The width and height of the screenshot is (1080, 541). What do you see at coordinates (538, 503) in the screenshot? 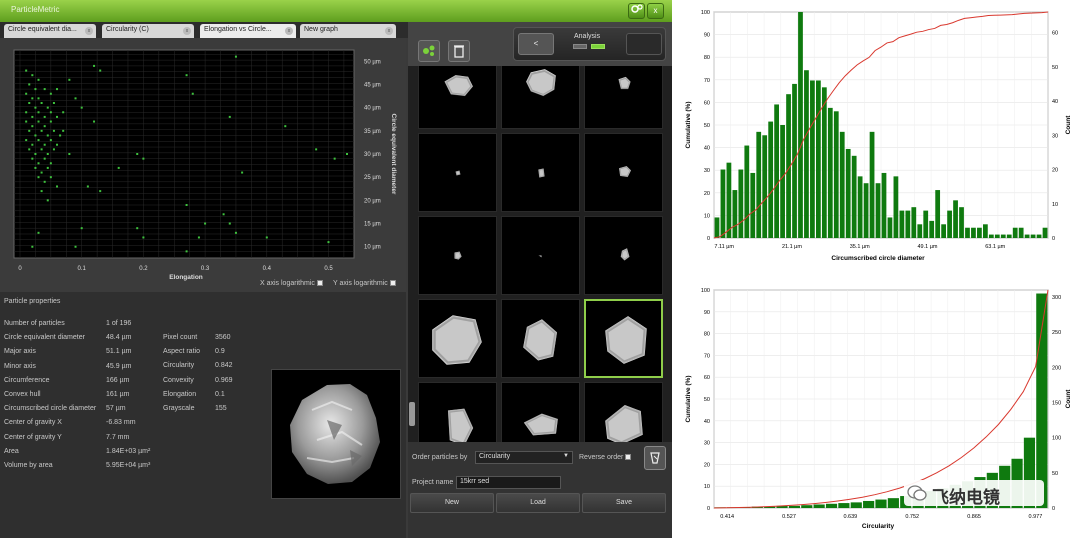
I see `load-button: Load` at bounding box center [538, 503].